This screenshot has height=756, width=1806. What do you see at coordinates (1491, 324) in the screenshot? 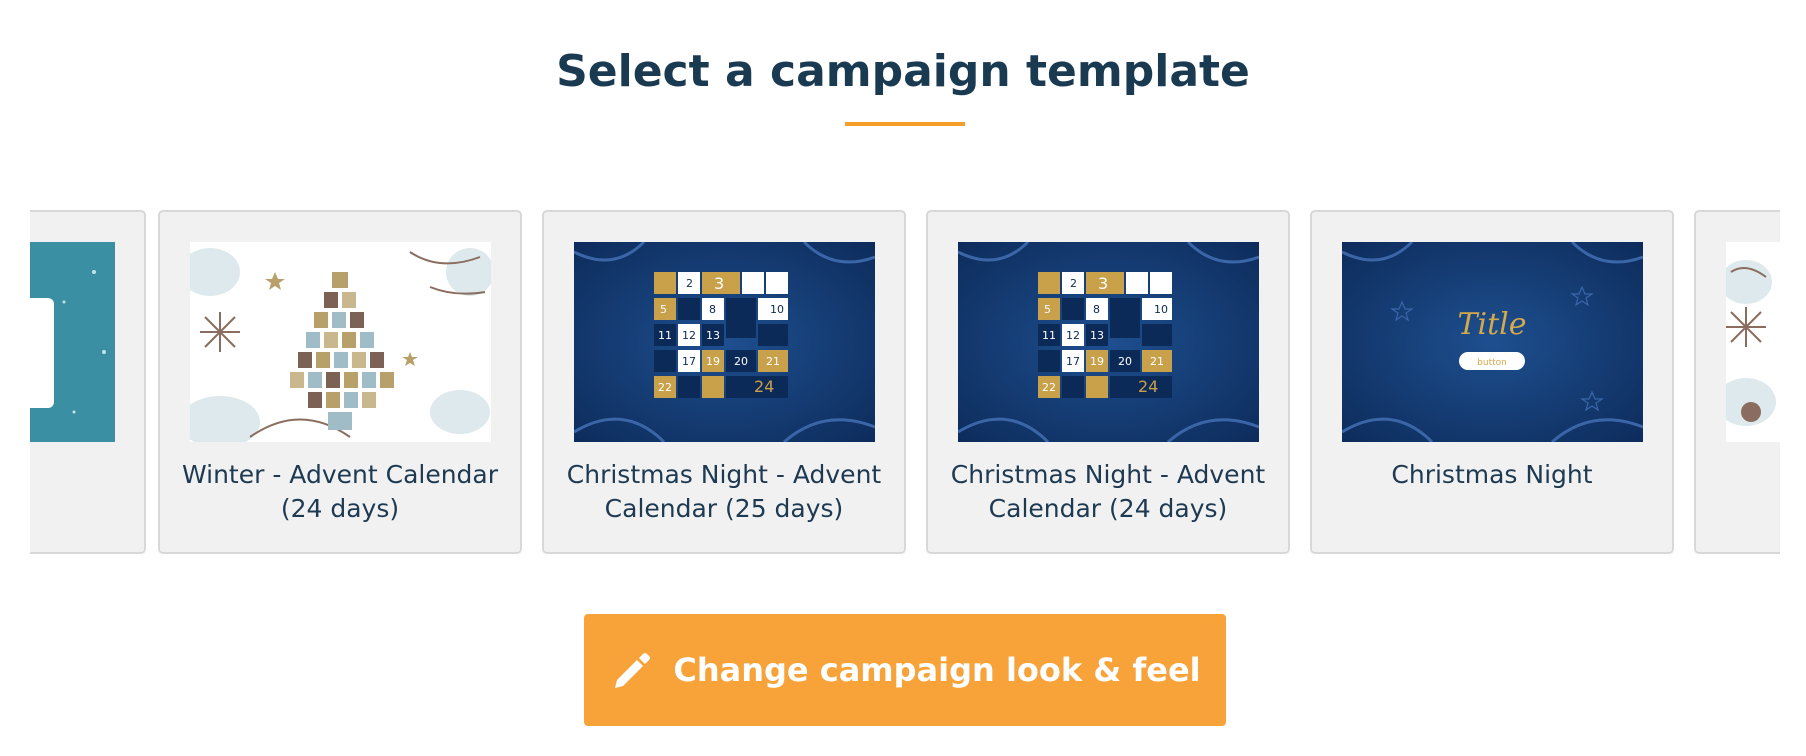
I see `preview-title: Title` at bounding box center [1491, 324].